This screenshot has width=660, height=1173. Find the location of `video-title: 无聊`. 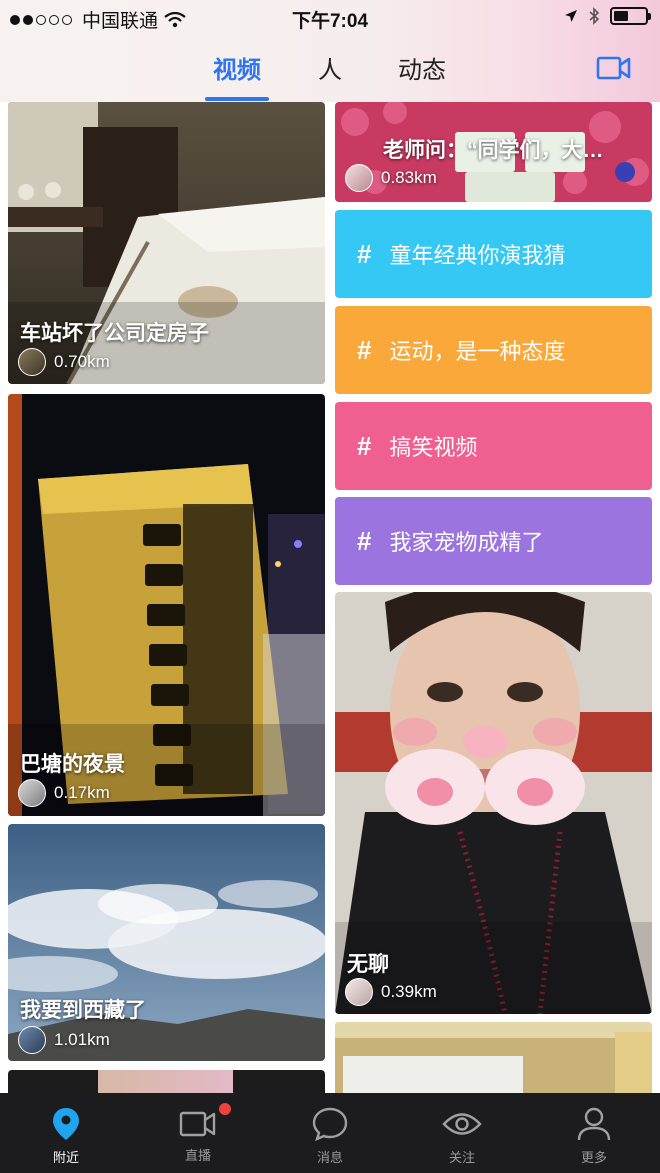

video-title: 无聊 is located at coordinates (368, 964).